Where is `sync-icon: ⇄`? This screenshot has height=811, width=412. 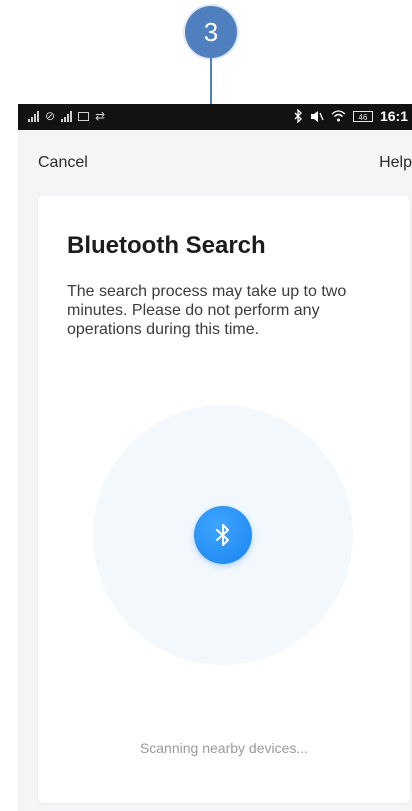
sync-icon: ⇄ is located at coordinates (100, 116).